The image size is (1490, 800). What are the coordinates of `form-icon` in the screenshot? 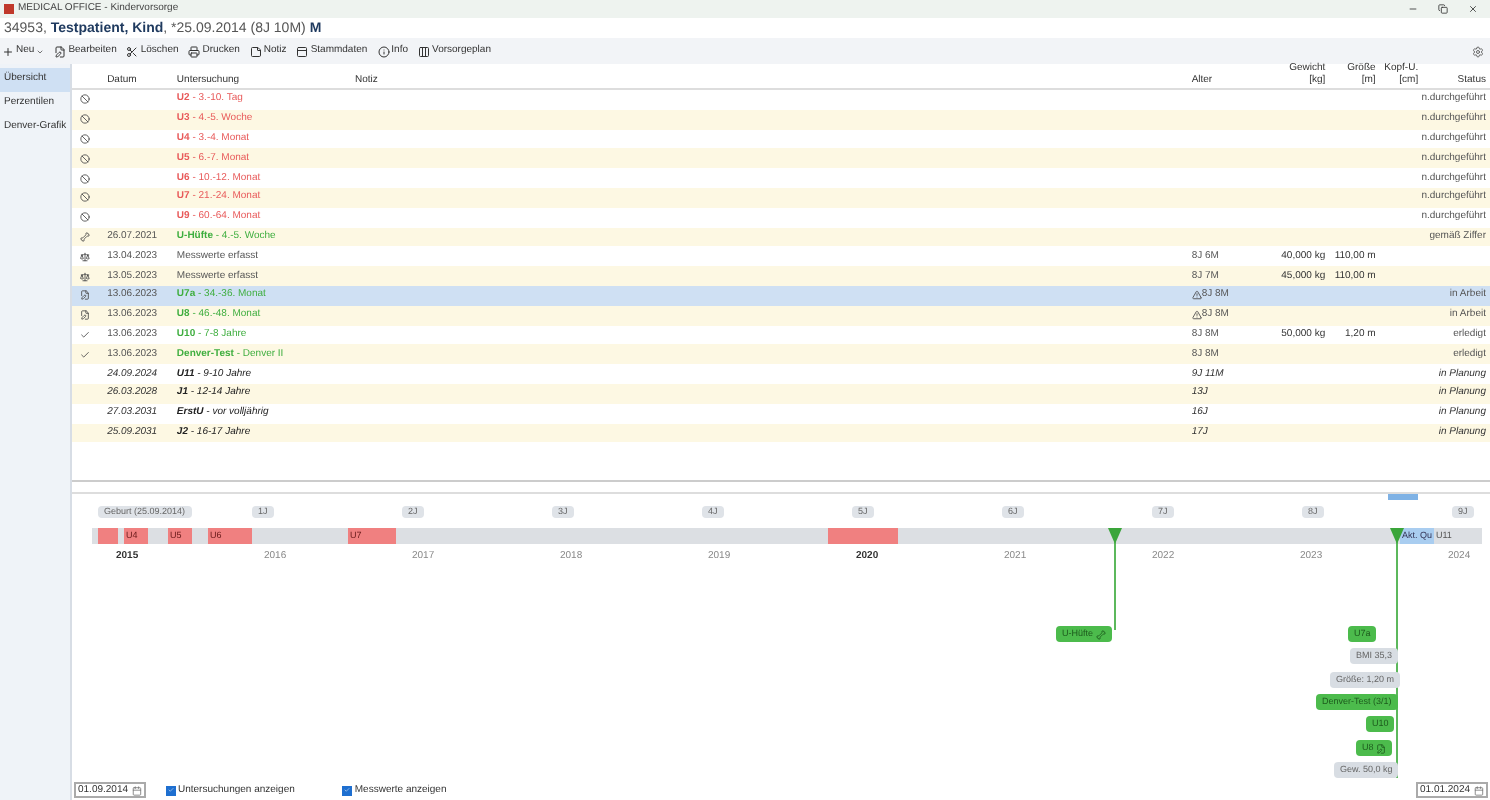 It's located at (302, 51).